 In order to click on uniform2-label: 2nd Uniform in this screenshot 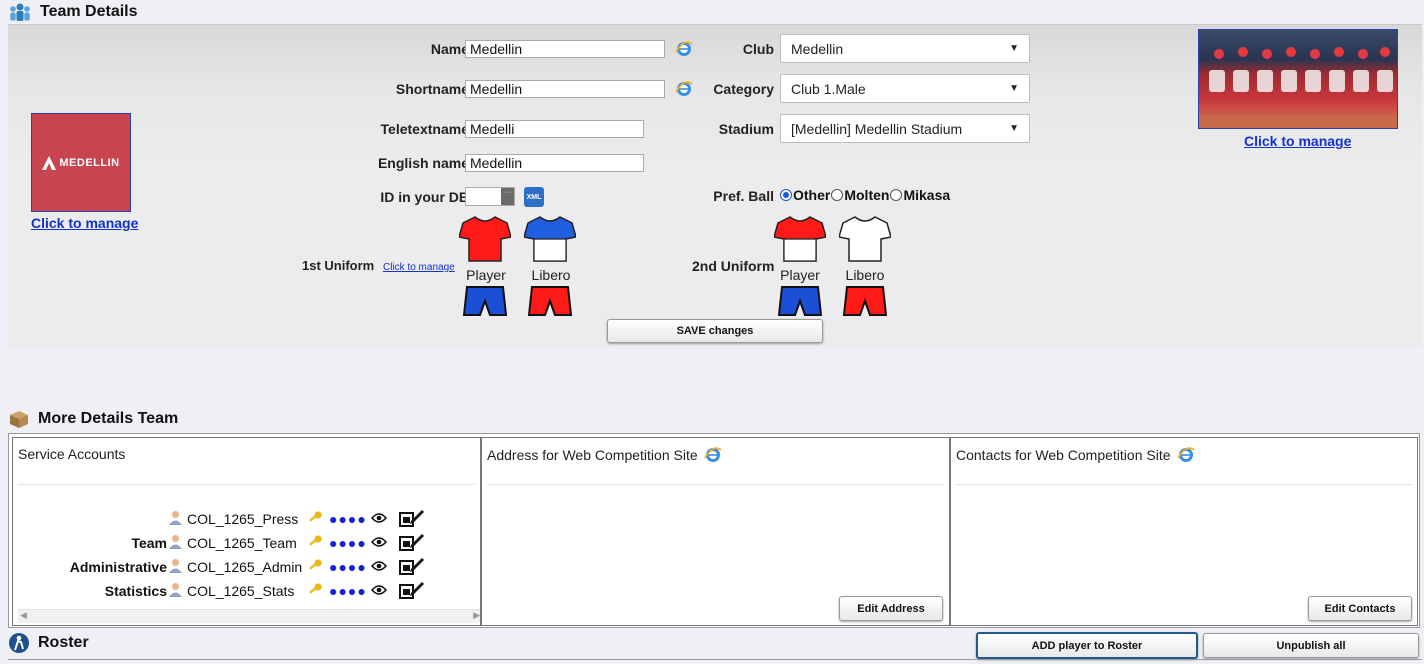, I will do `click(733, 266)`.